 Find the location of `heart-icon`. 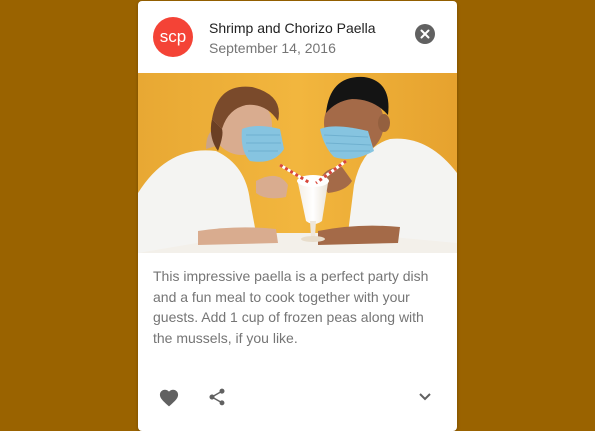

heart-icon is located at coordinates (169, 398).